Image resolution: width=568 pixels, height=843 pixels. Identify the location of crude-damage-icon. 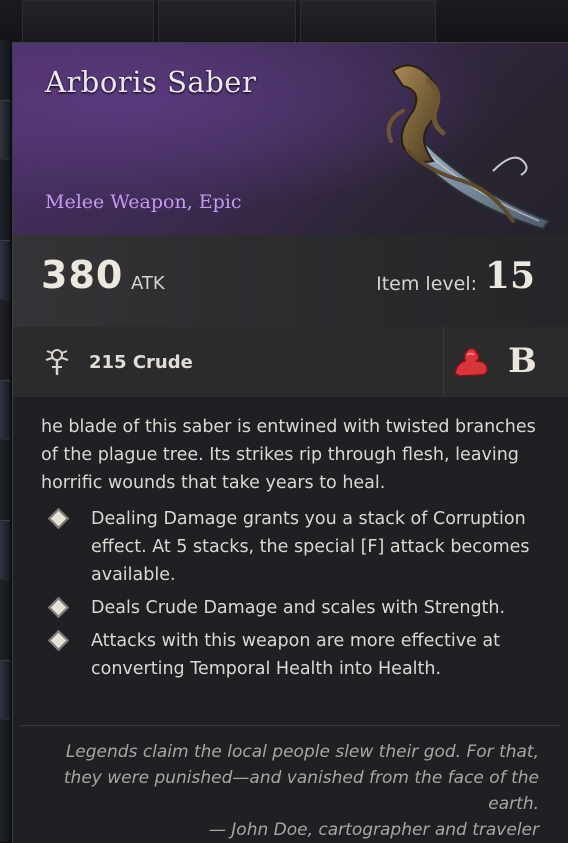
(57, 362).